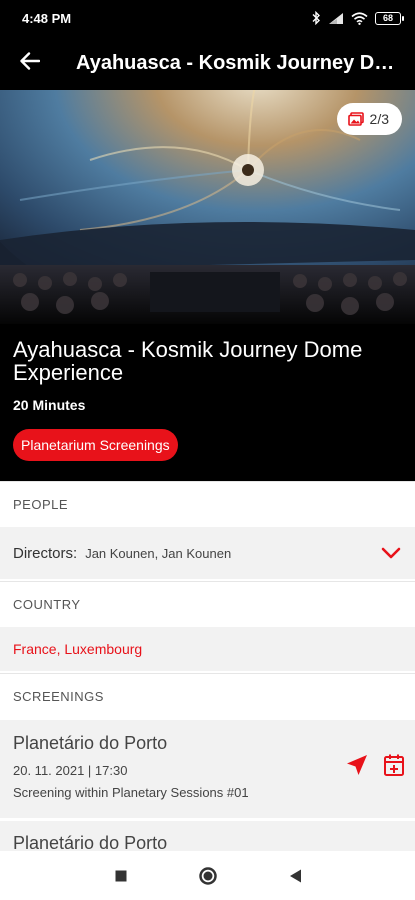 The height and width of the screenshot is (900, 415). What do you see at coordinates (95, 445) in the screenshot?
I see `category-chip: Planetarium Screenings` at bounding box center [95, 445].